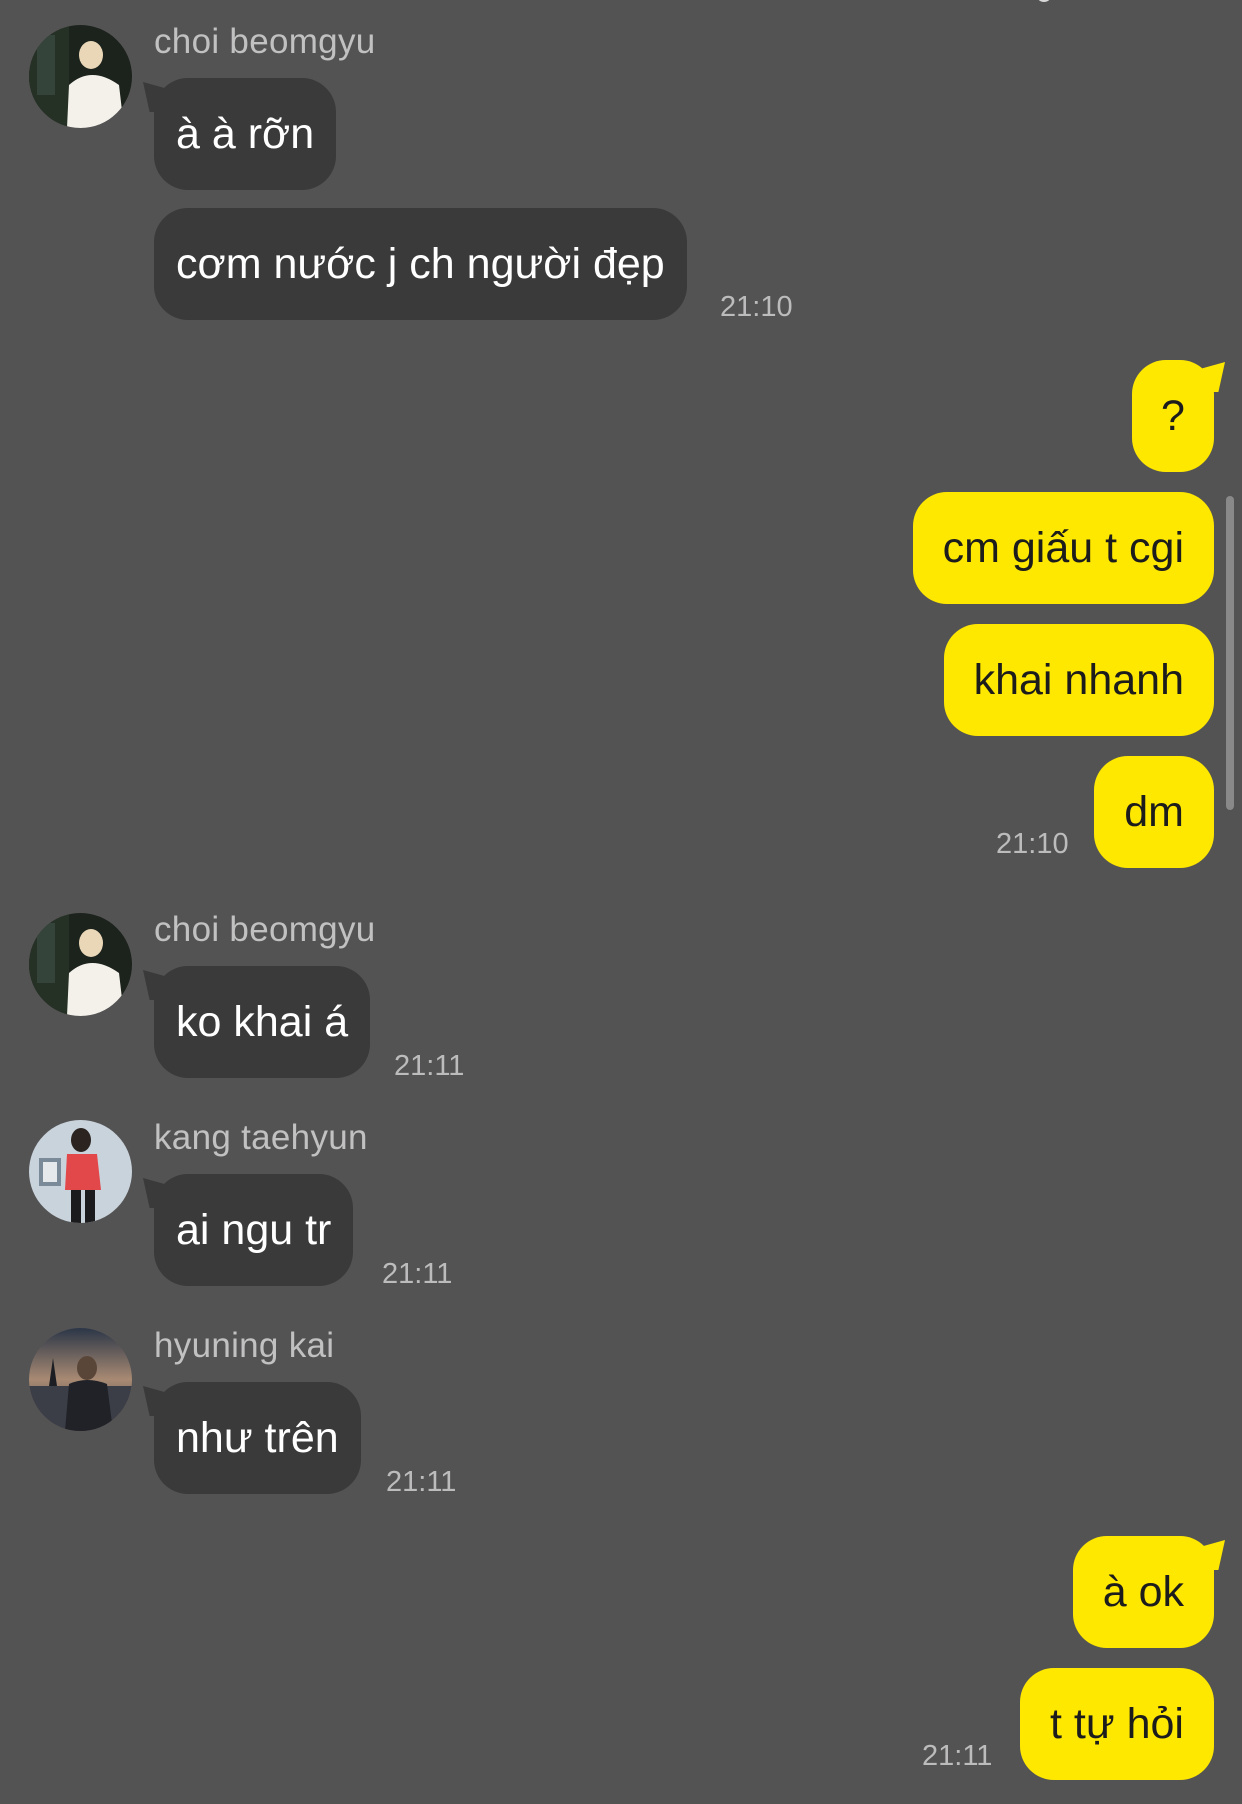 This screenshot has height=1804, width=1242. I want to click on sender-name: kang taehyun, so click(261, 1137).